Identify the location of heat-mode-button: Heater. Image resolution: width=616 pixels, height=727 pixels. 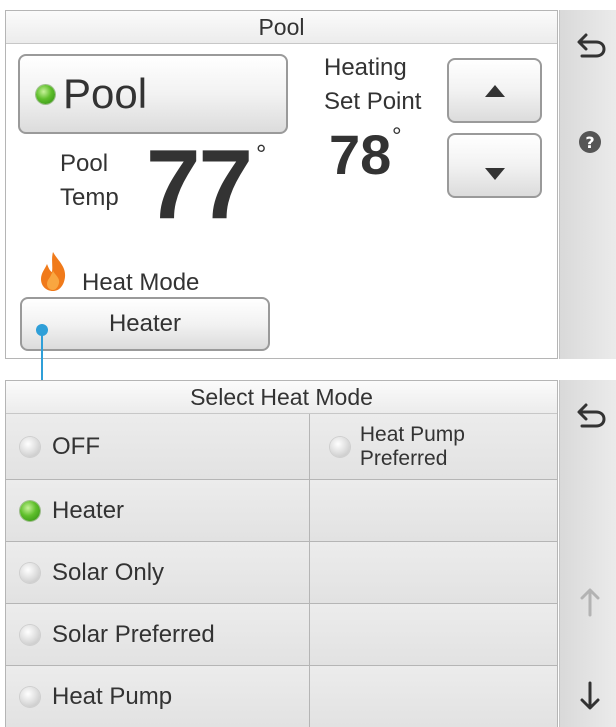
(145, 324).